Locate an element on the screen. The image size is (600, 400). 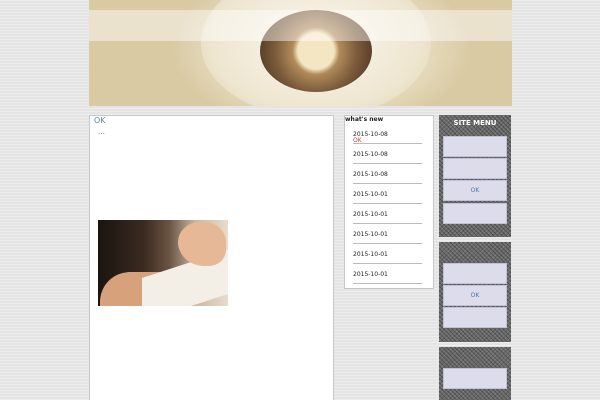
content-photo is located at coordinates (163, 263).